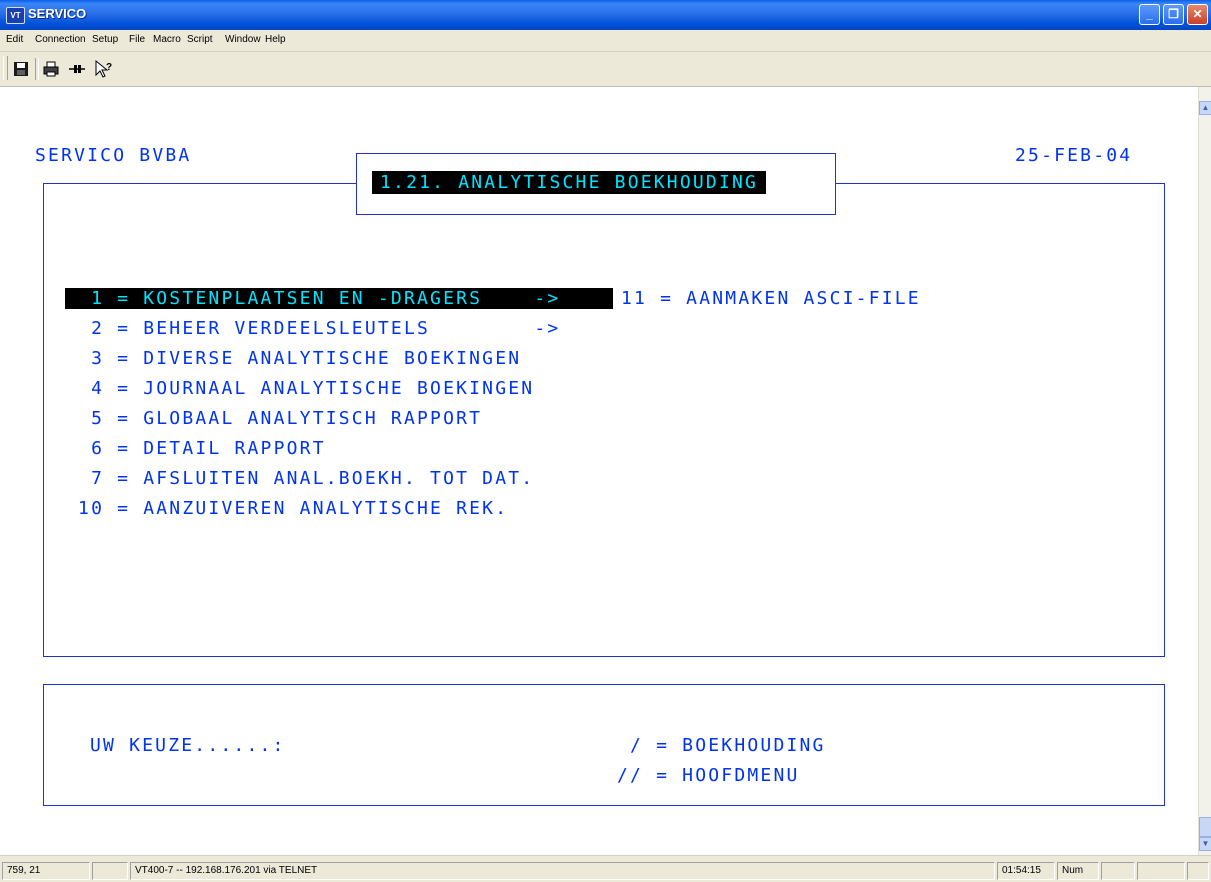  Describe the element at coordinates (1205, 844) in the screenshot. I see `scroll-down-icon: ▼` at that location.